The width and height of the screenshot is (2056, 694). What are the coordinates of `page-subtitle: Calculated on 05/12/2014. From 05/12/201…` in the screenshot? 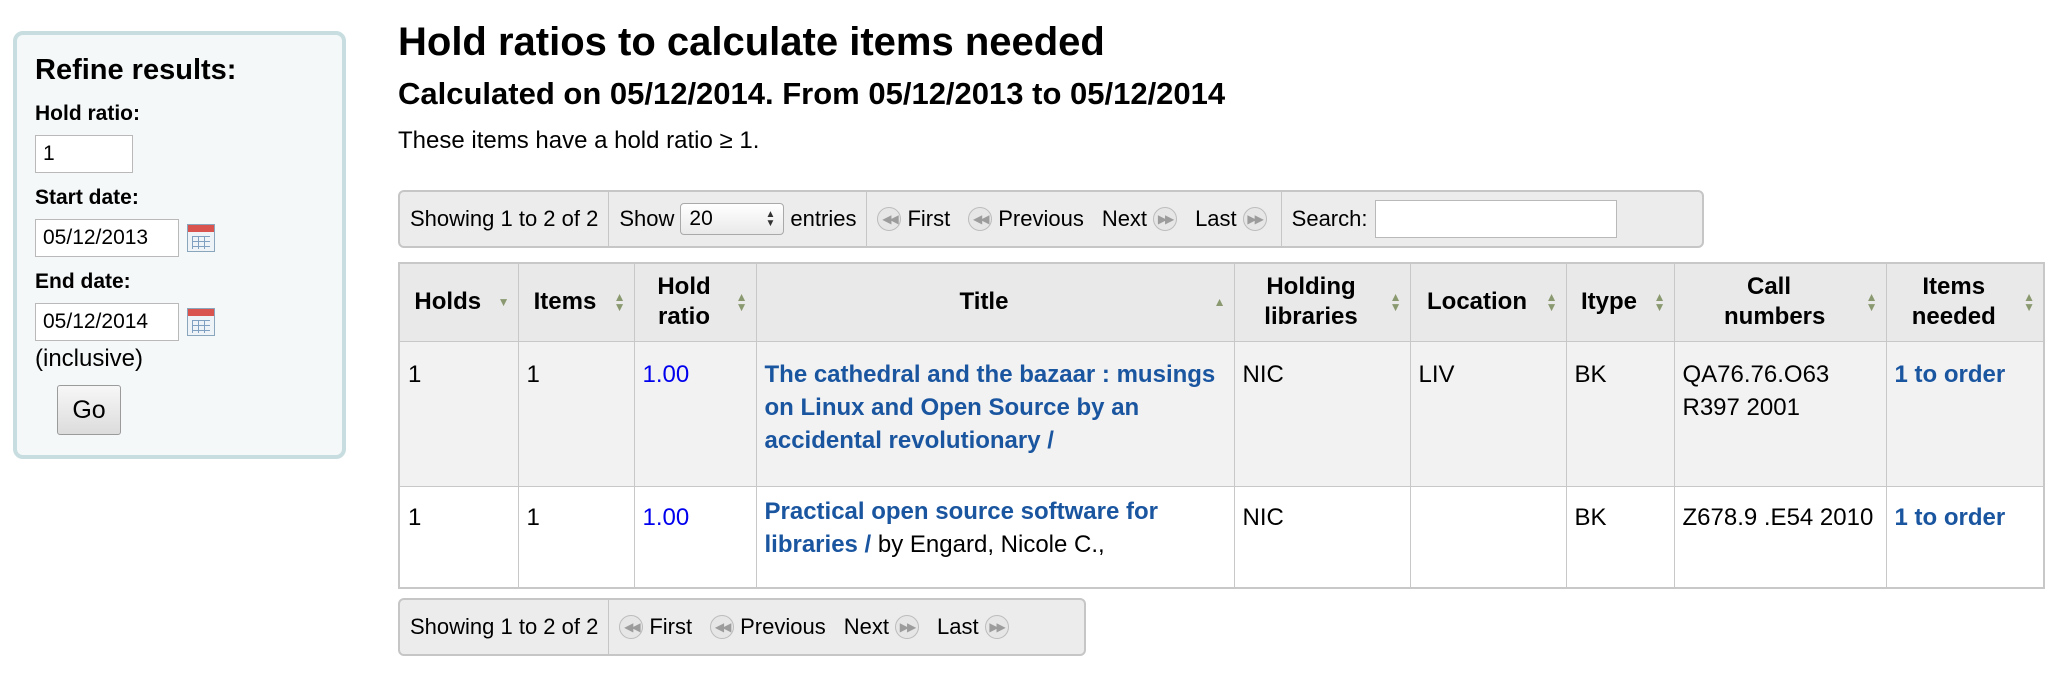 It's located at (812, 93).